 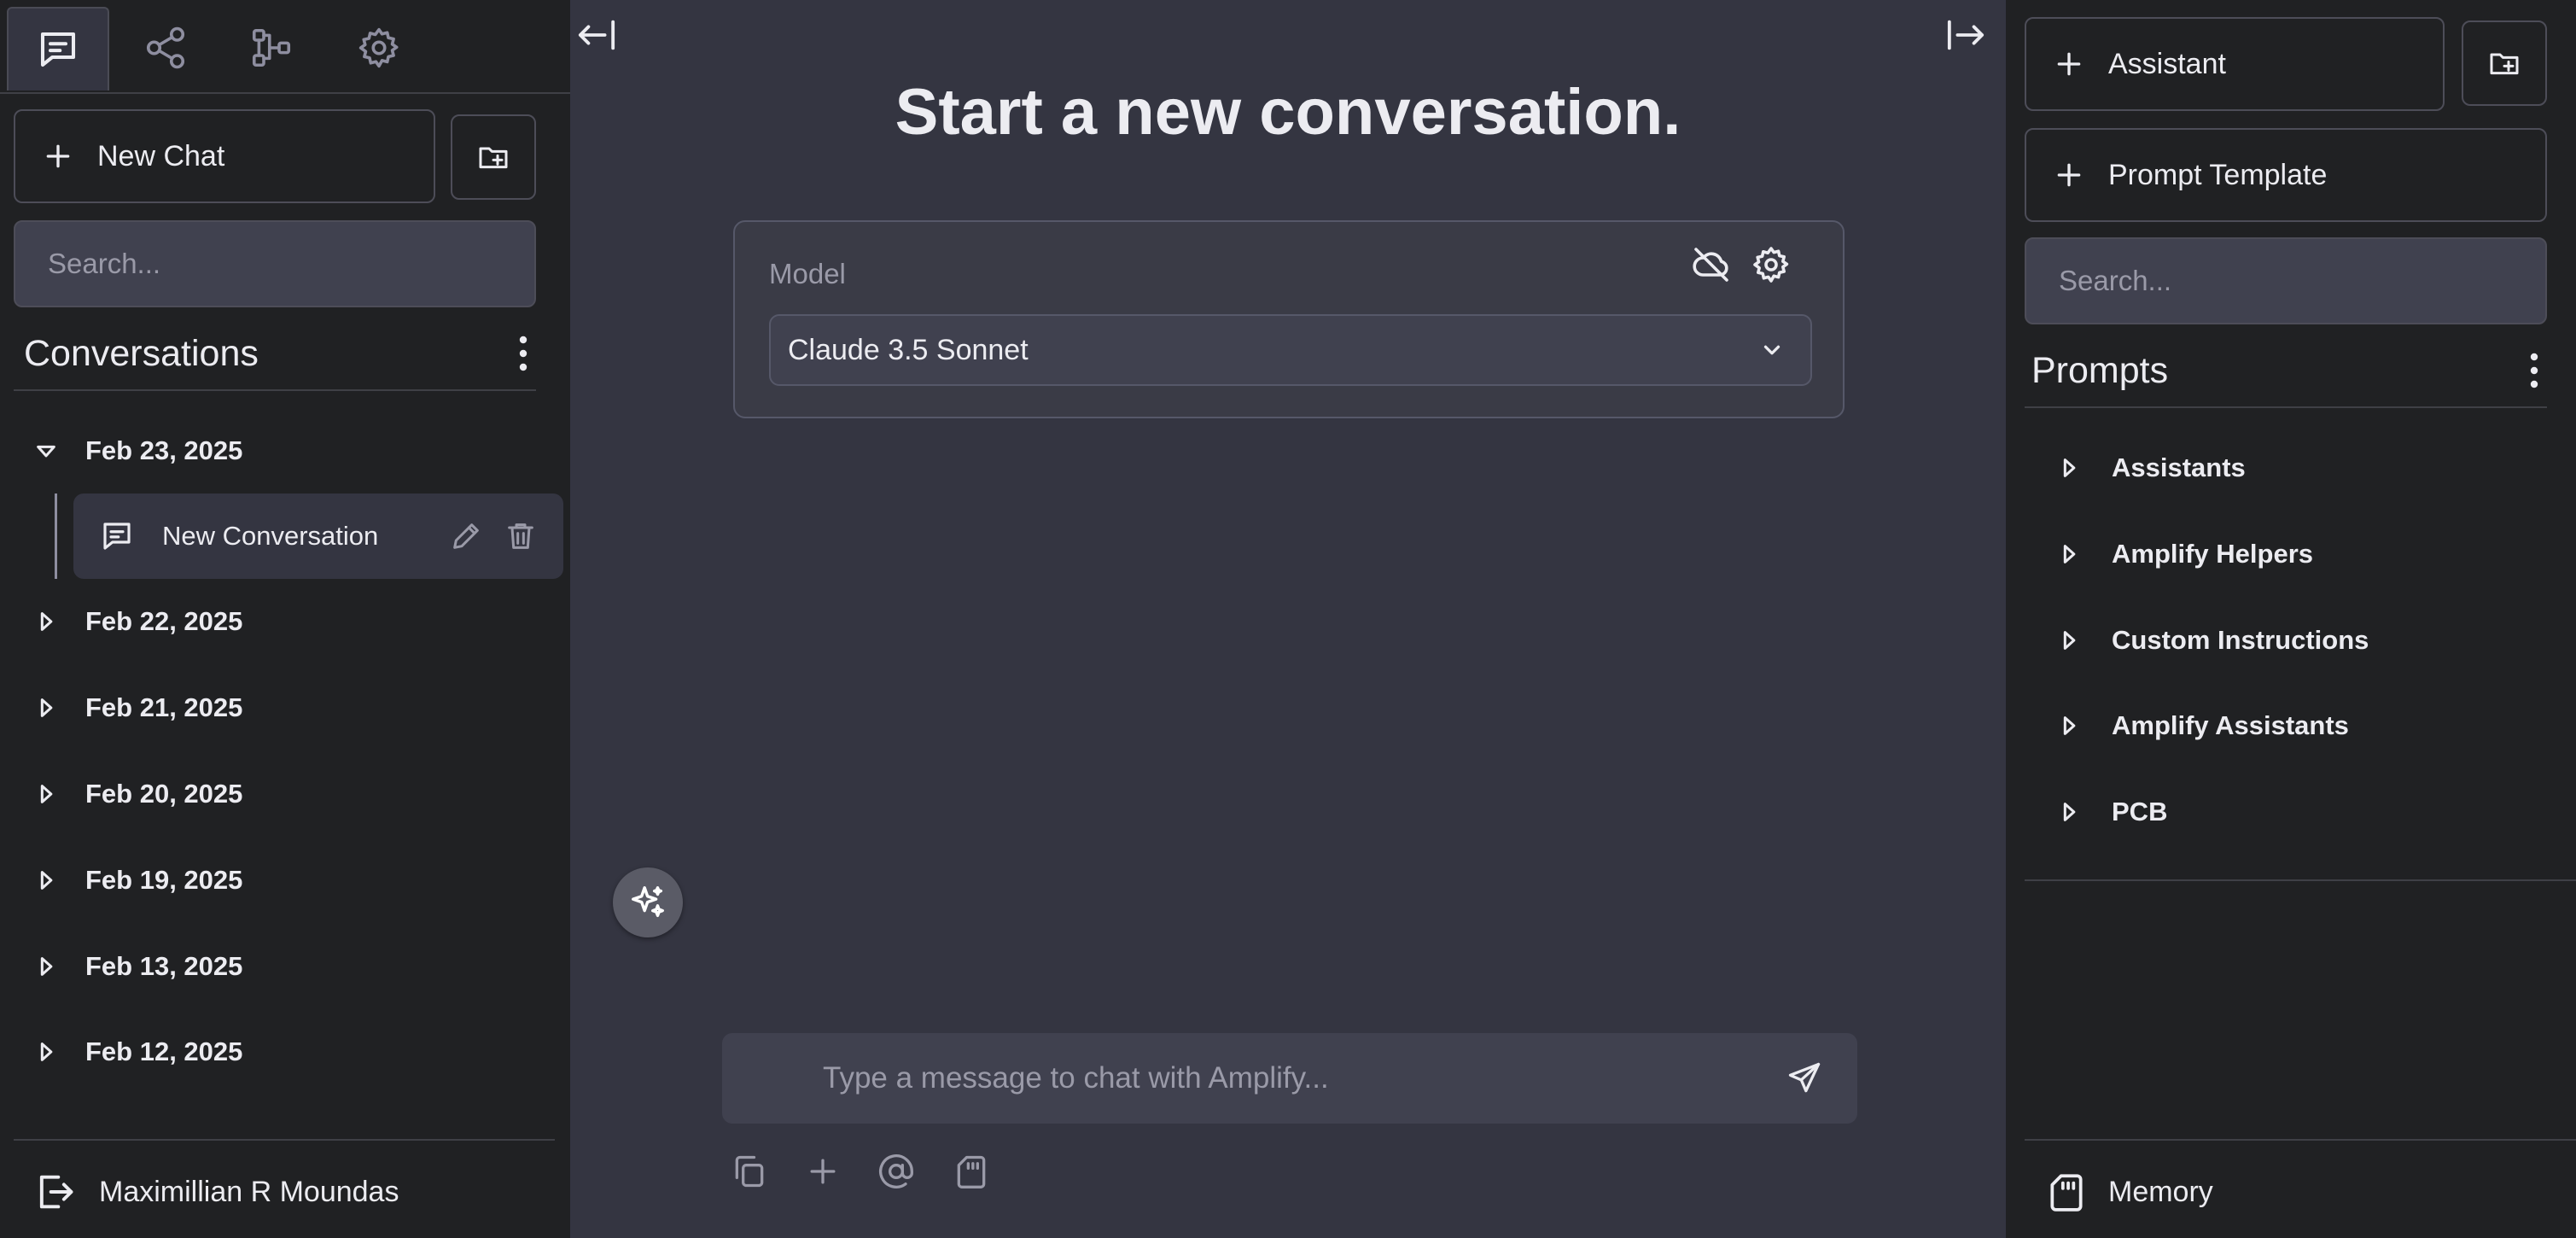 I want to click on tab-share, so click(x=165, y=48).